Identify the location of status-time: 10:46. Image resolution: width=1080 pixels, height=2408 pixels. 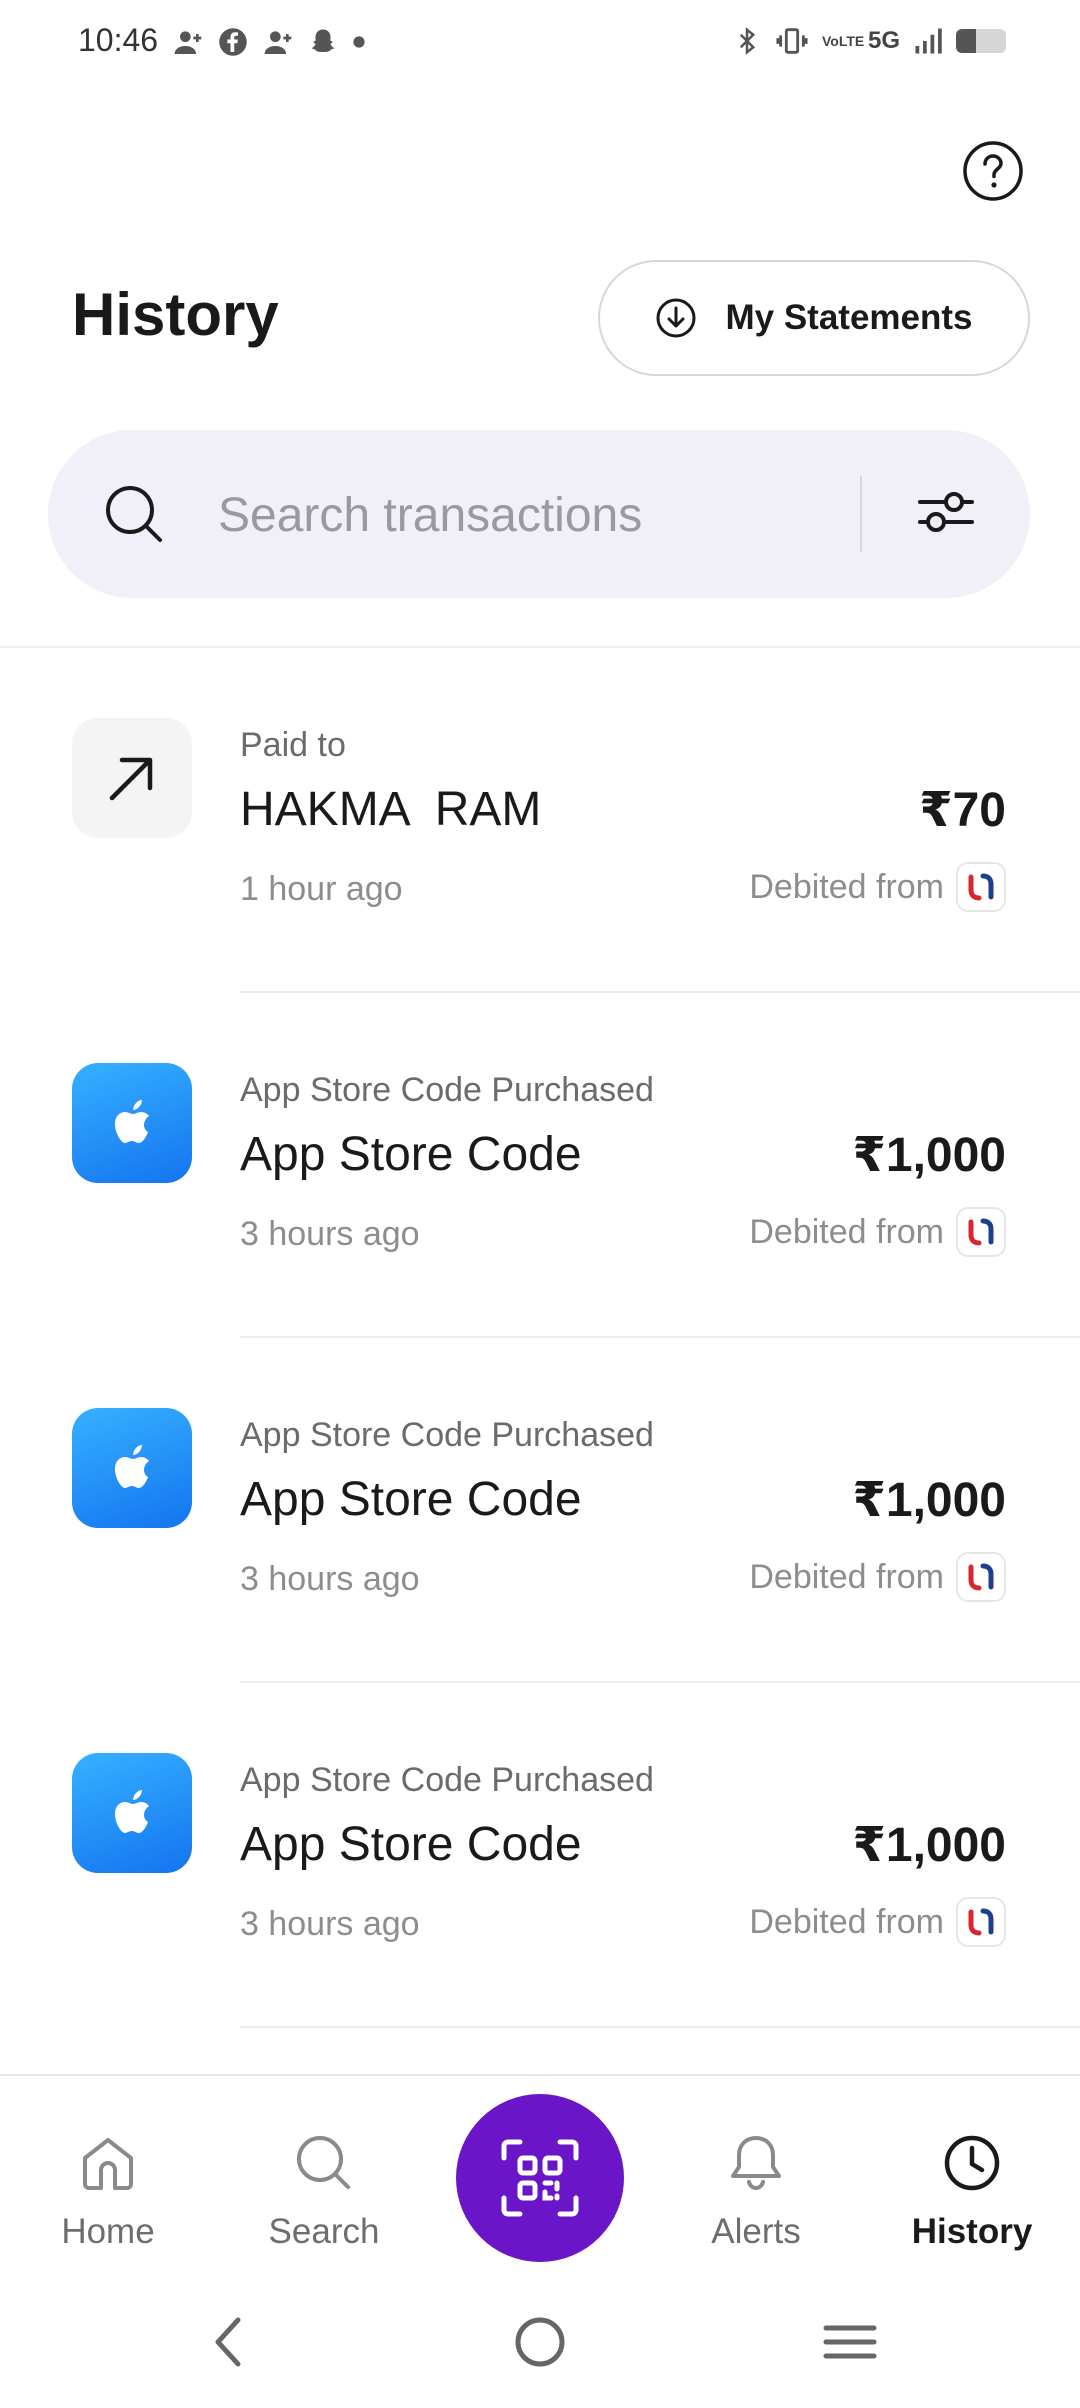
(118, 40).